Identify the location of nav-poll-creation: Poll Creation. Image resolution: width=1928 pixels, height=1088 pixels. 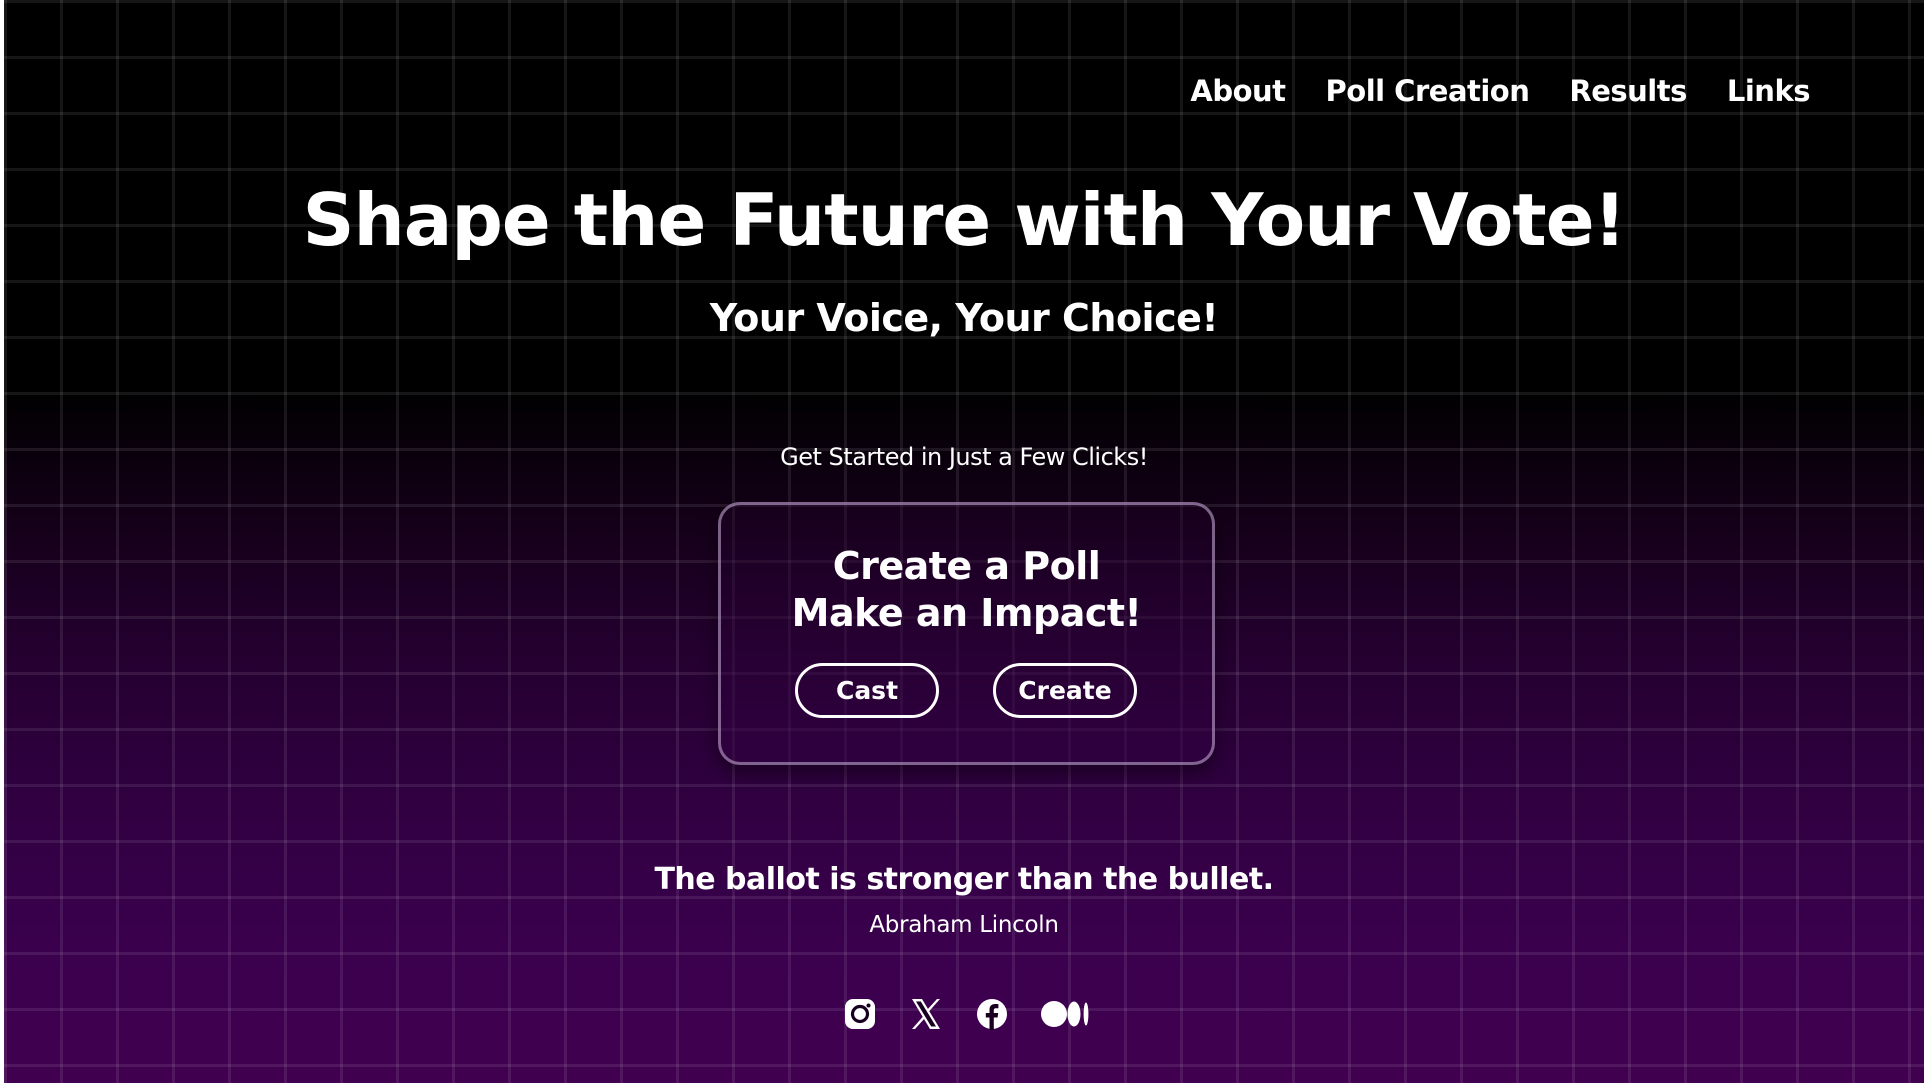
(1428, 91).